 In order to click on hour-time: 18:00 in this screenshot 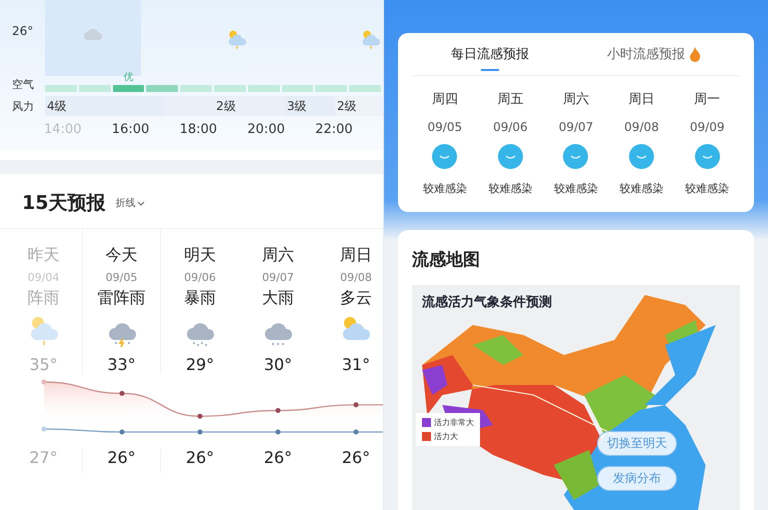, I will do `click(199, 129)`.